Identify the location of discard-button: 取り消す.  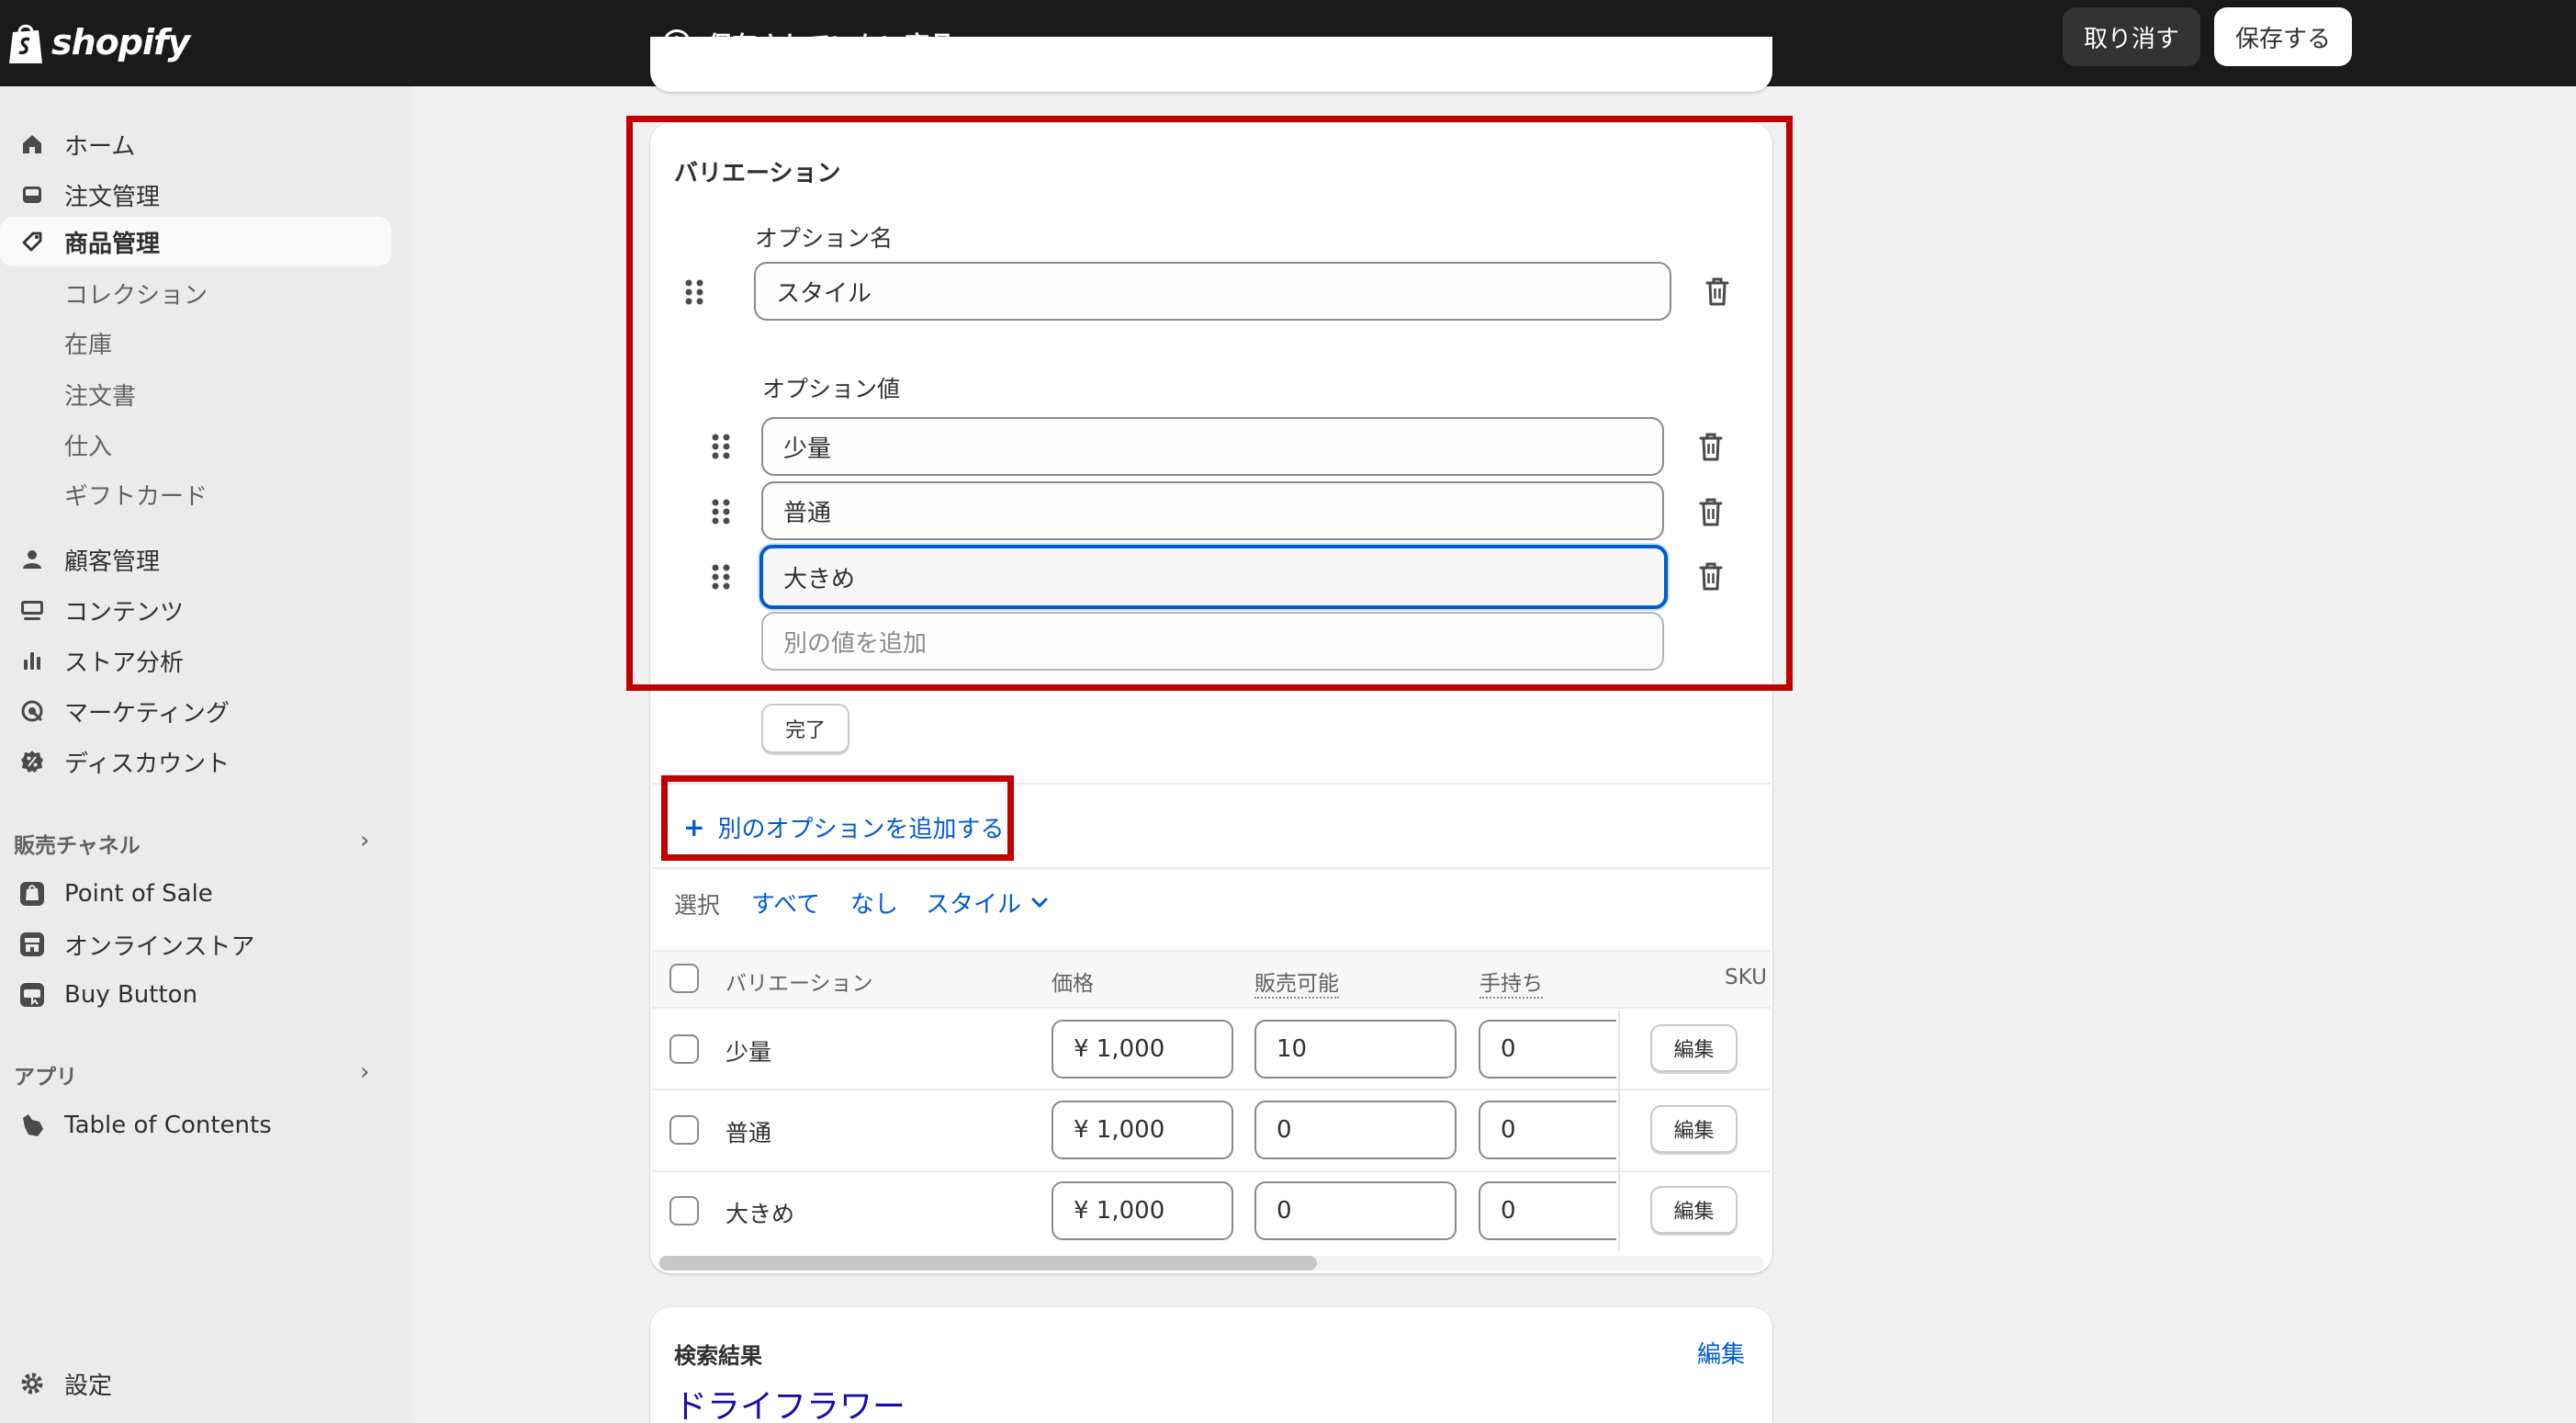
(2131, 37).